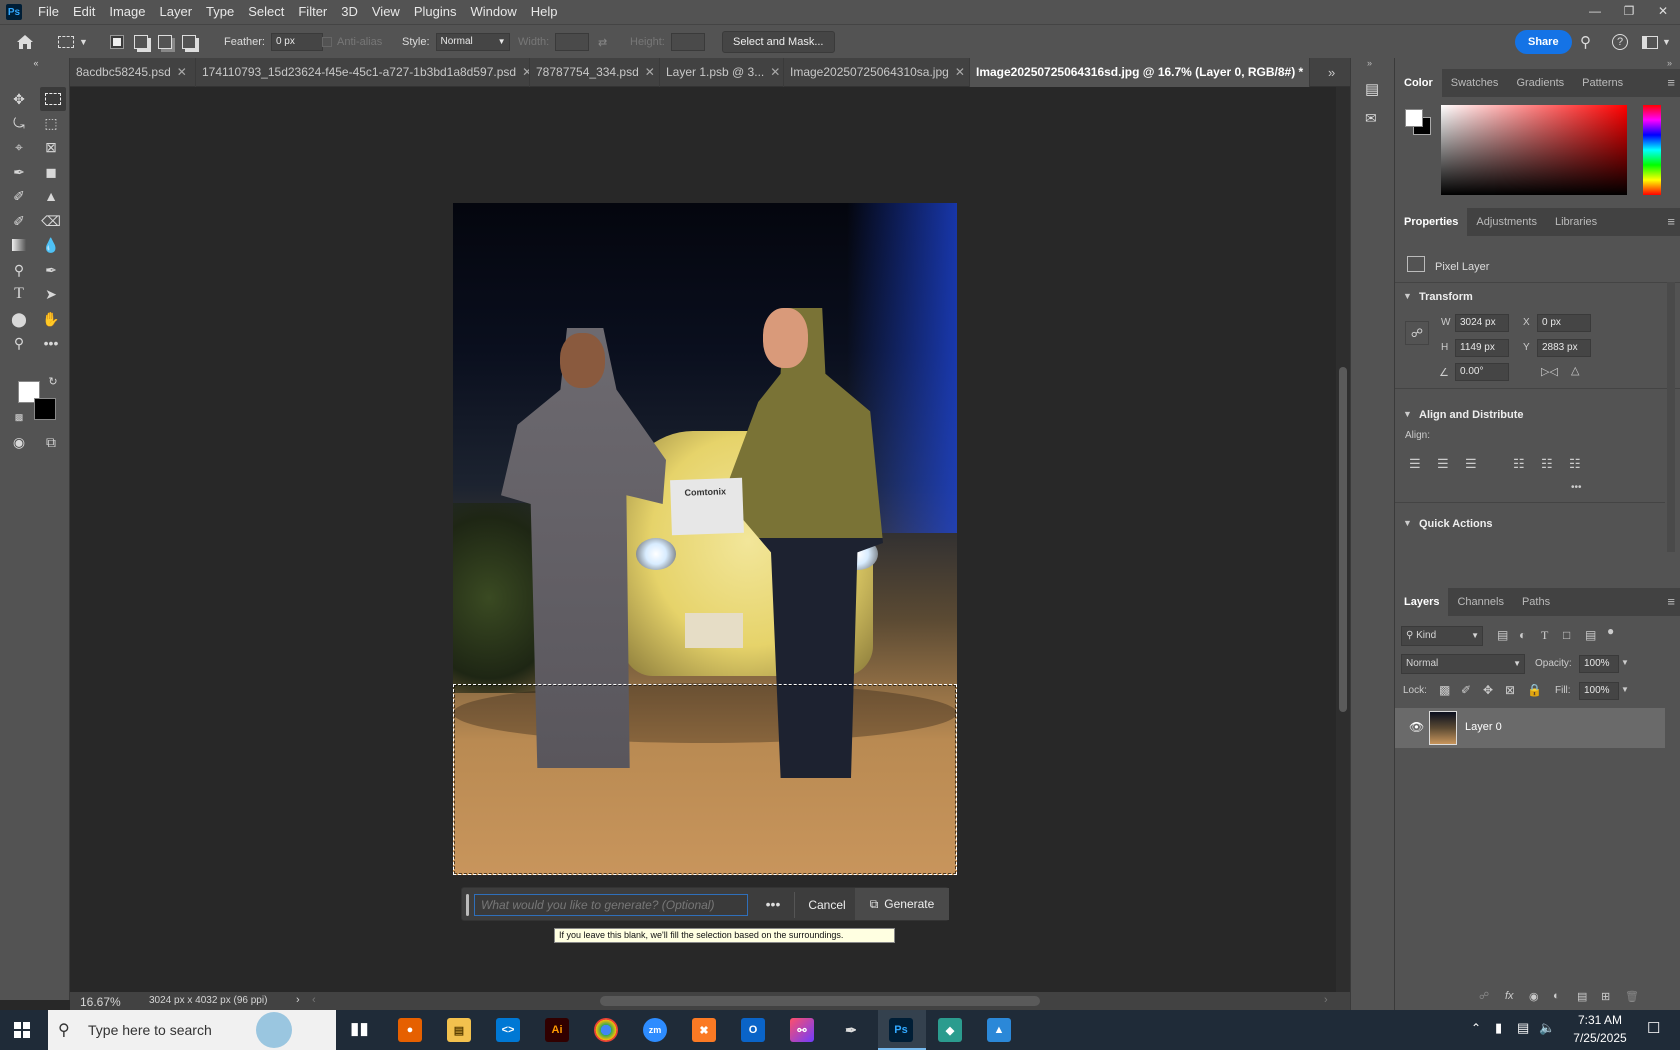  What do you see at coordinates (1443, 464) in the screenshot?
I see `align-center-h-icon: ☰` at bounding box center [1443, 464].